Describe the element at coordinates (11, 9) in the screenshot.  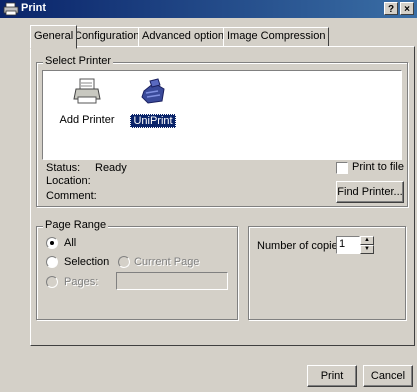
I see `printer-icon` at that location.